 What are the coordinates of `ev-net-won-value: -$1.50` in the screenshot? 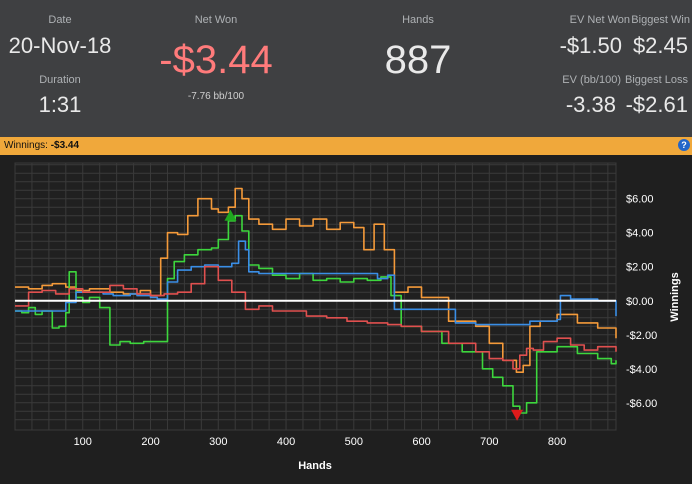 It's located at (590, 45).